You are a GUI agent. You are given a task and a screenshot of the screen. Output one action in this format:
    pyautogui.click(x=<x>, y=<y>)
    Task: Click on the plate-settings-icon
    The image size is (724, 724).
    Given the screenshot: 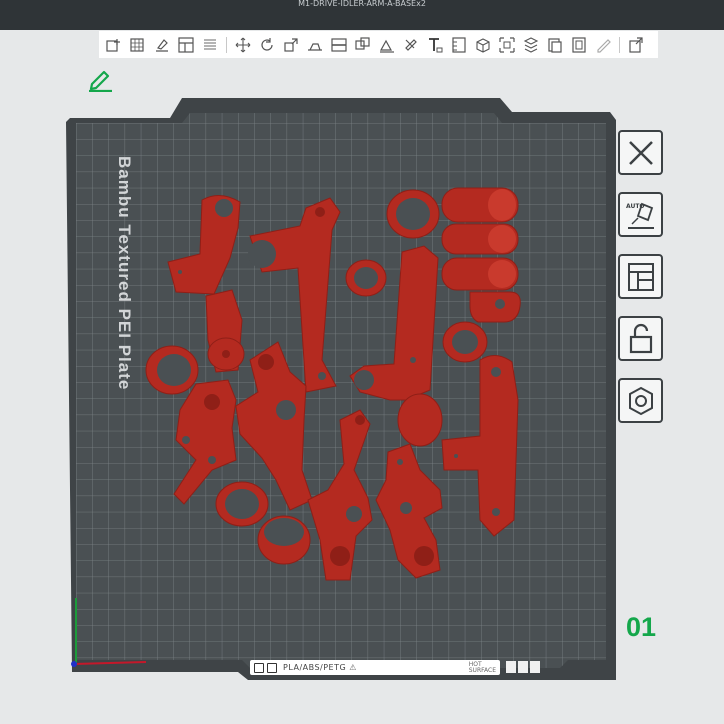 What is the action you would take?
    pyautogui.click(x=640, y=400)
    